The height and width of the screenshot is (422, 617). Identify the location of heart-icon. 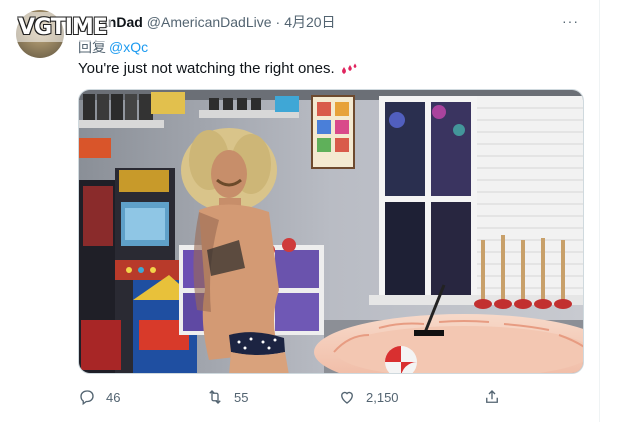
(347, 397).